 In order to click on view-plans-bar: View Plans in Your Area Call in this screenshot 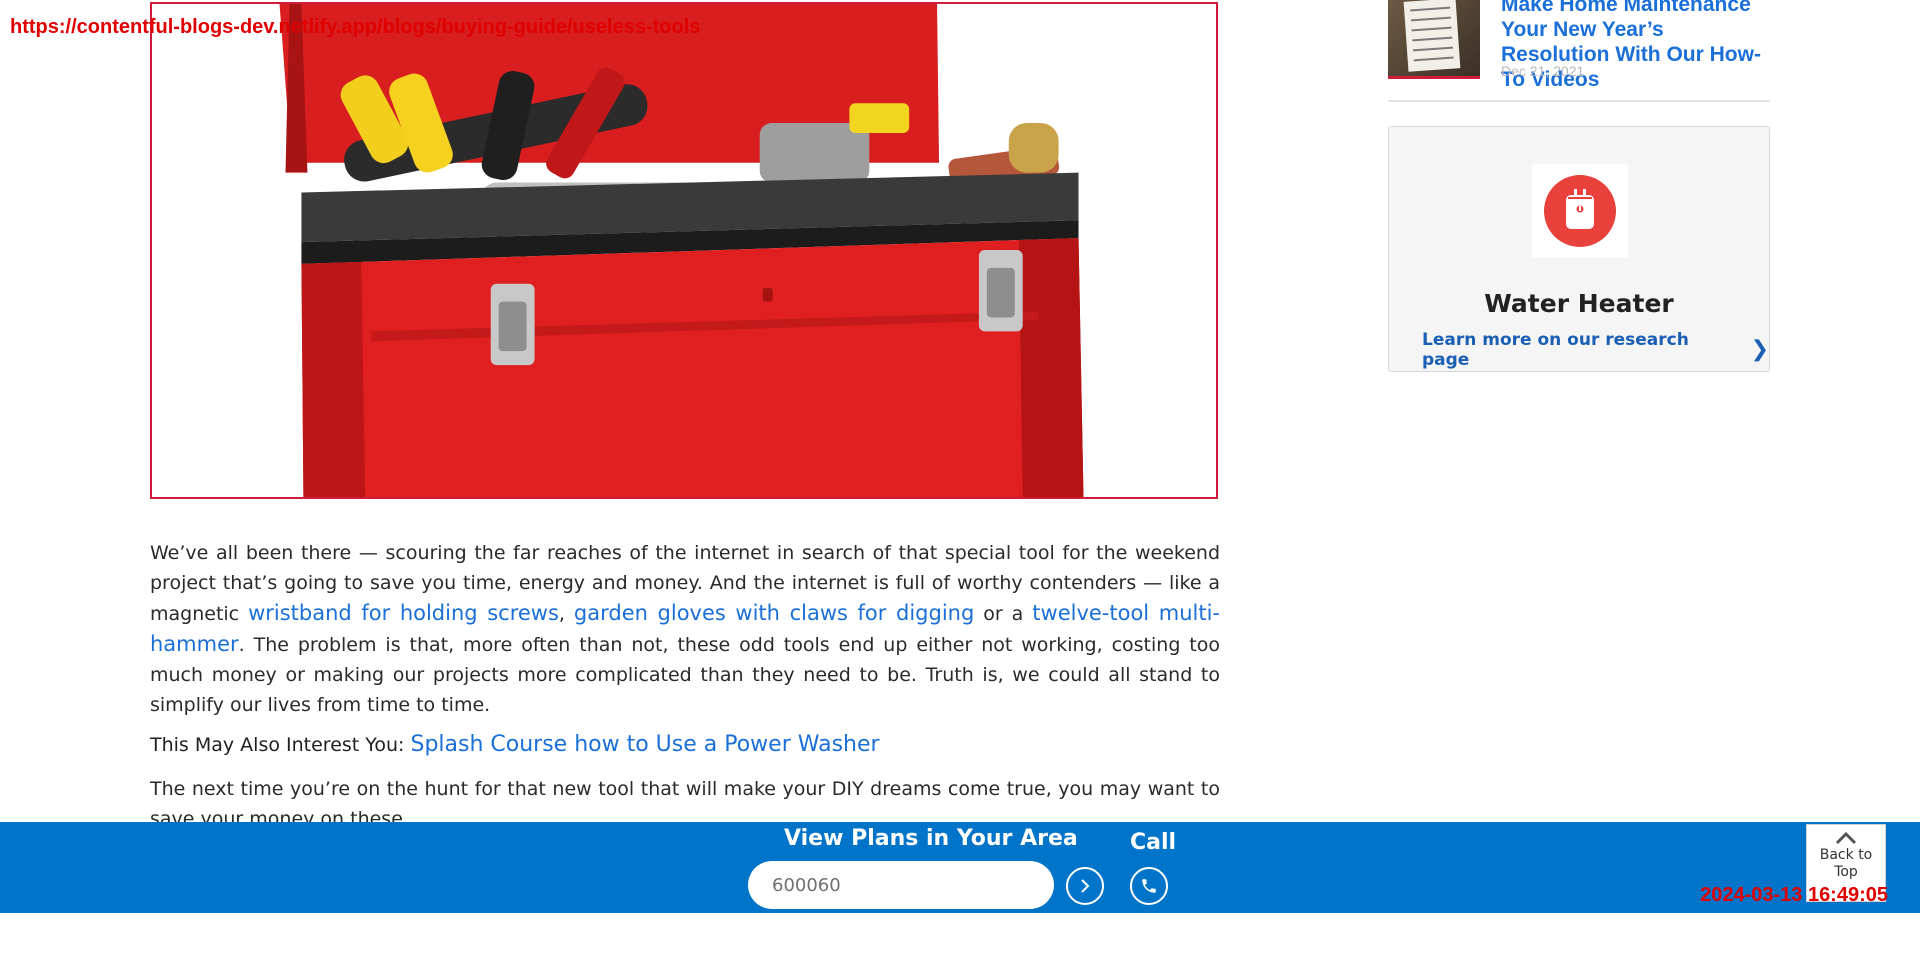, I will do `click(960, 867)`.